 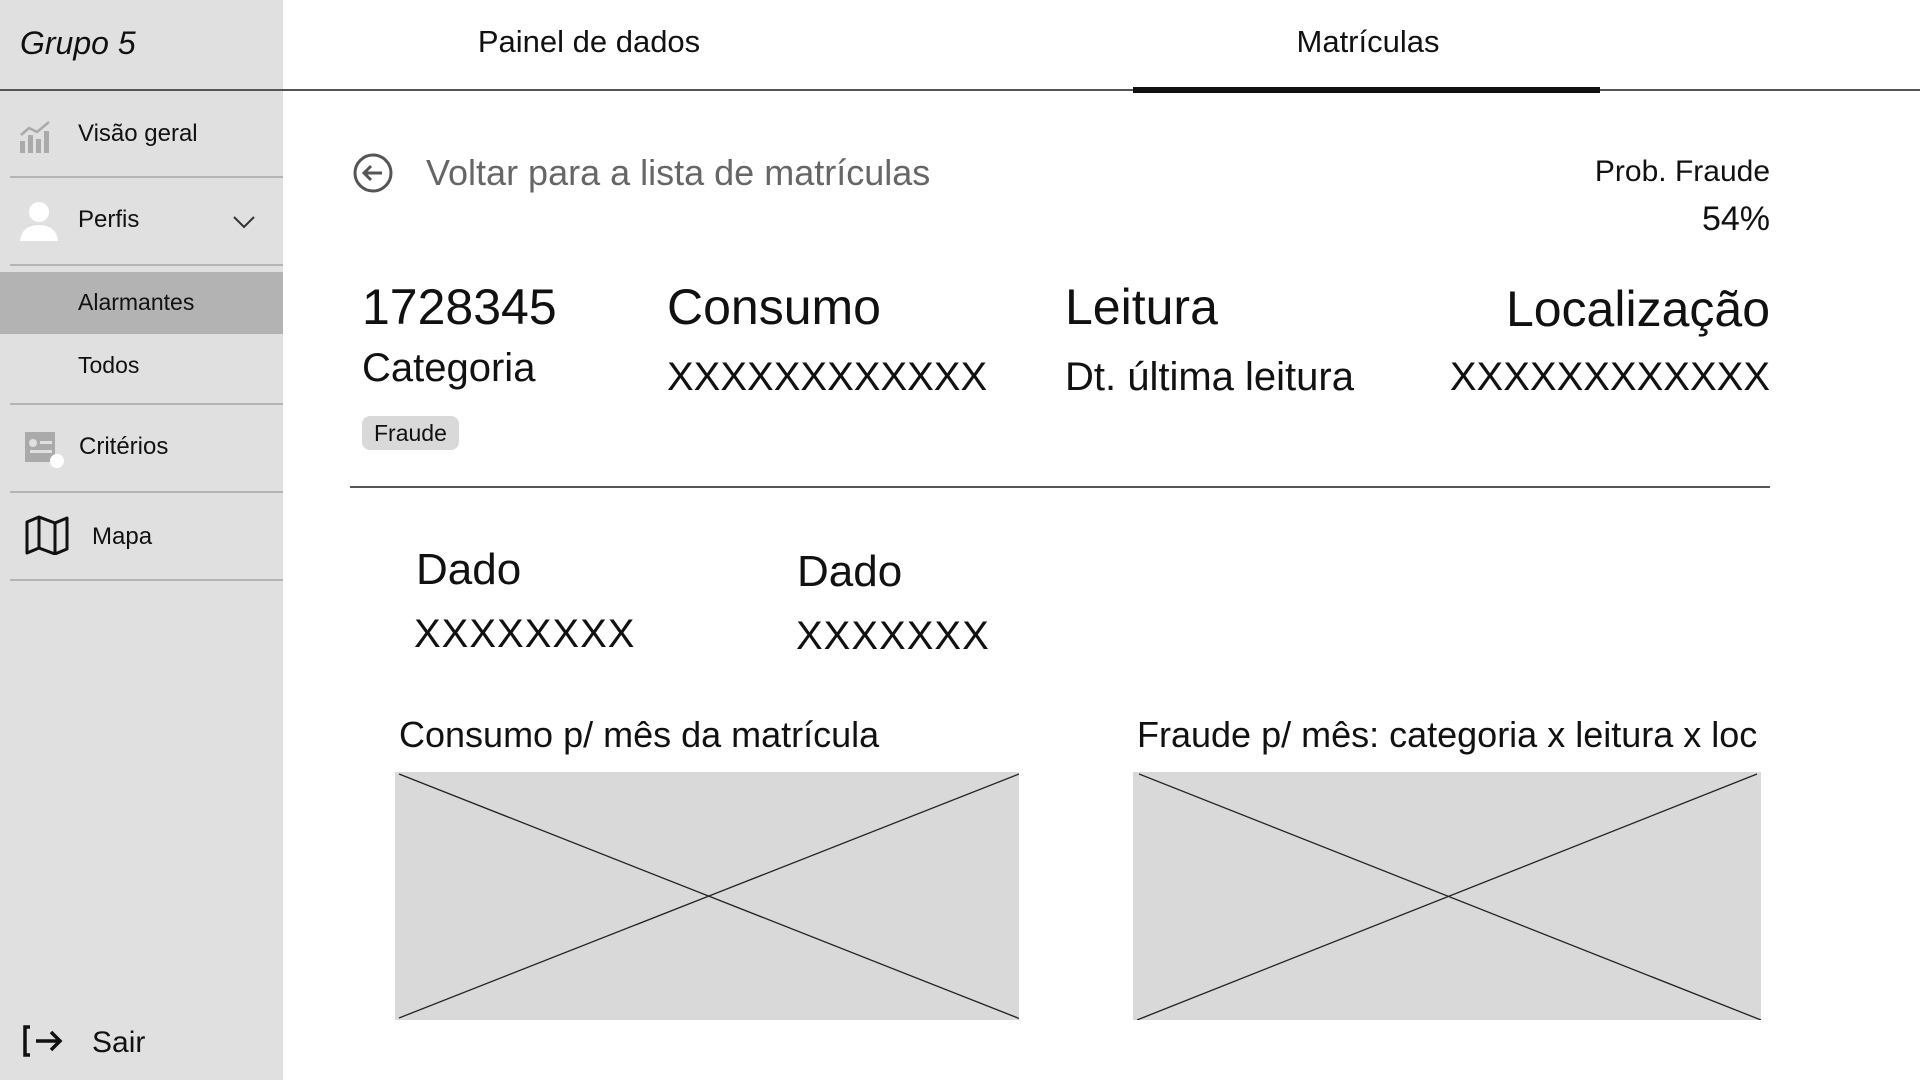 I want to click on brand-label: Grupo 5, so click(x=78, y=43).